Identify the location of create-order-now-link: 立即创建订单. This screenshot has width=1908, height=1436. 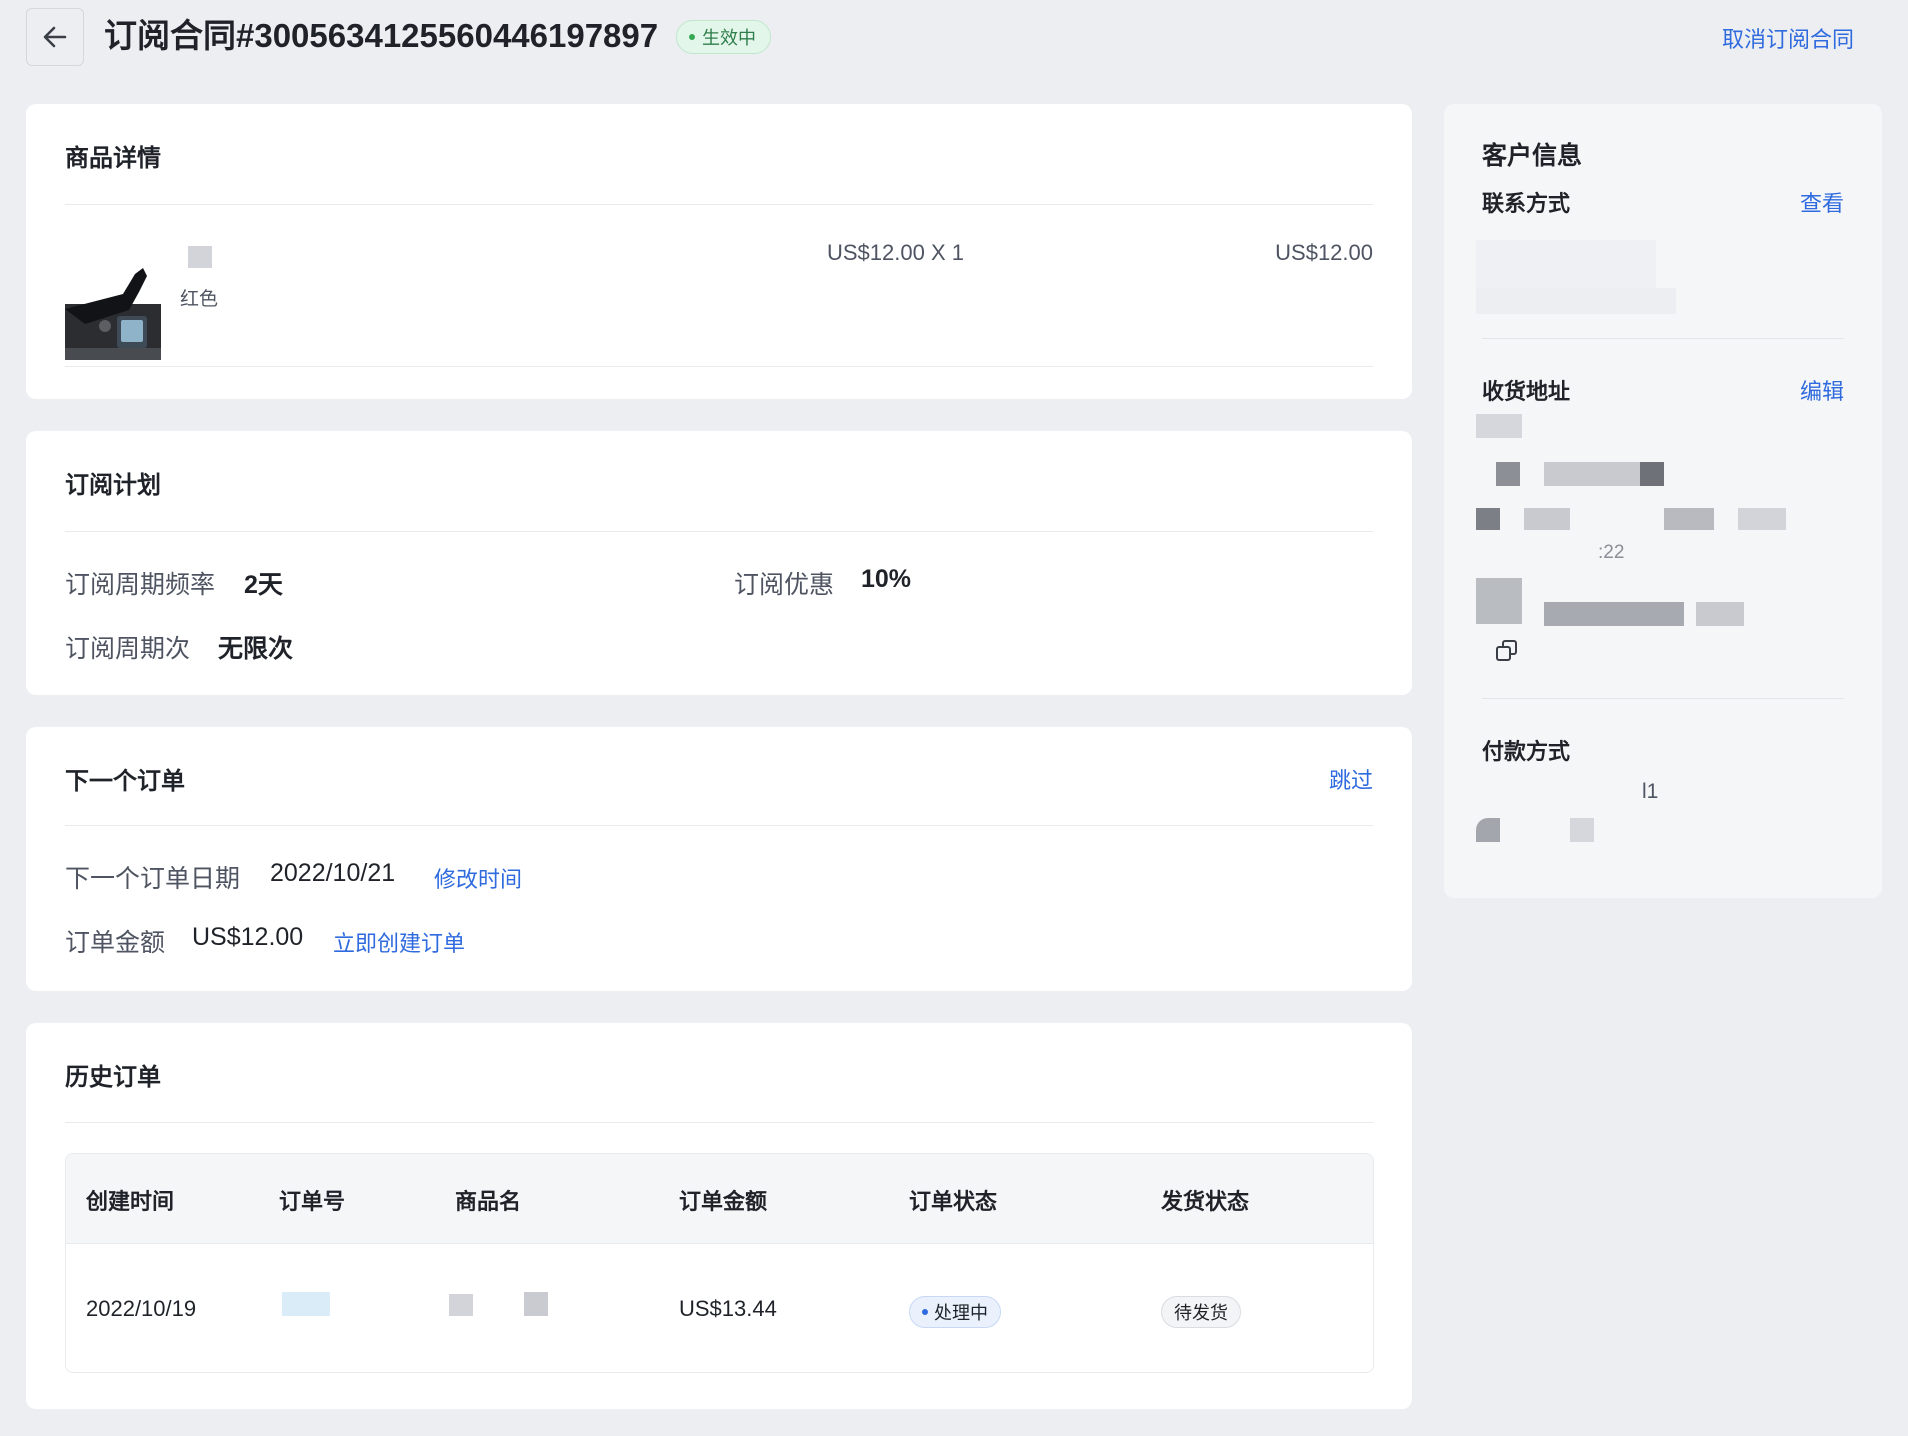
(399, 942).